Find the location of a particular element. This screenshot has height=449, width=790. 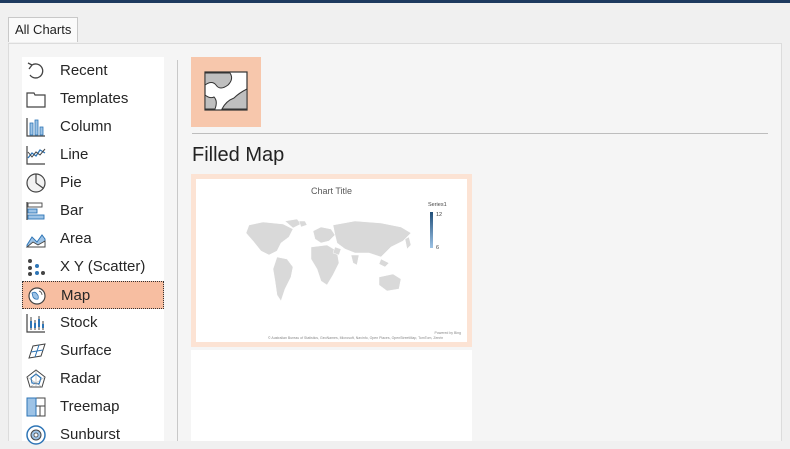

sidebar-item-treemap: Treemap is located at coordinates (93, 407).